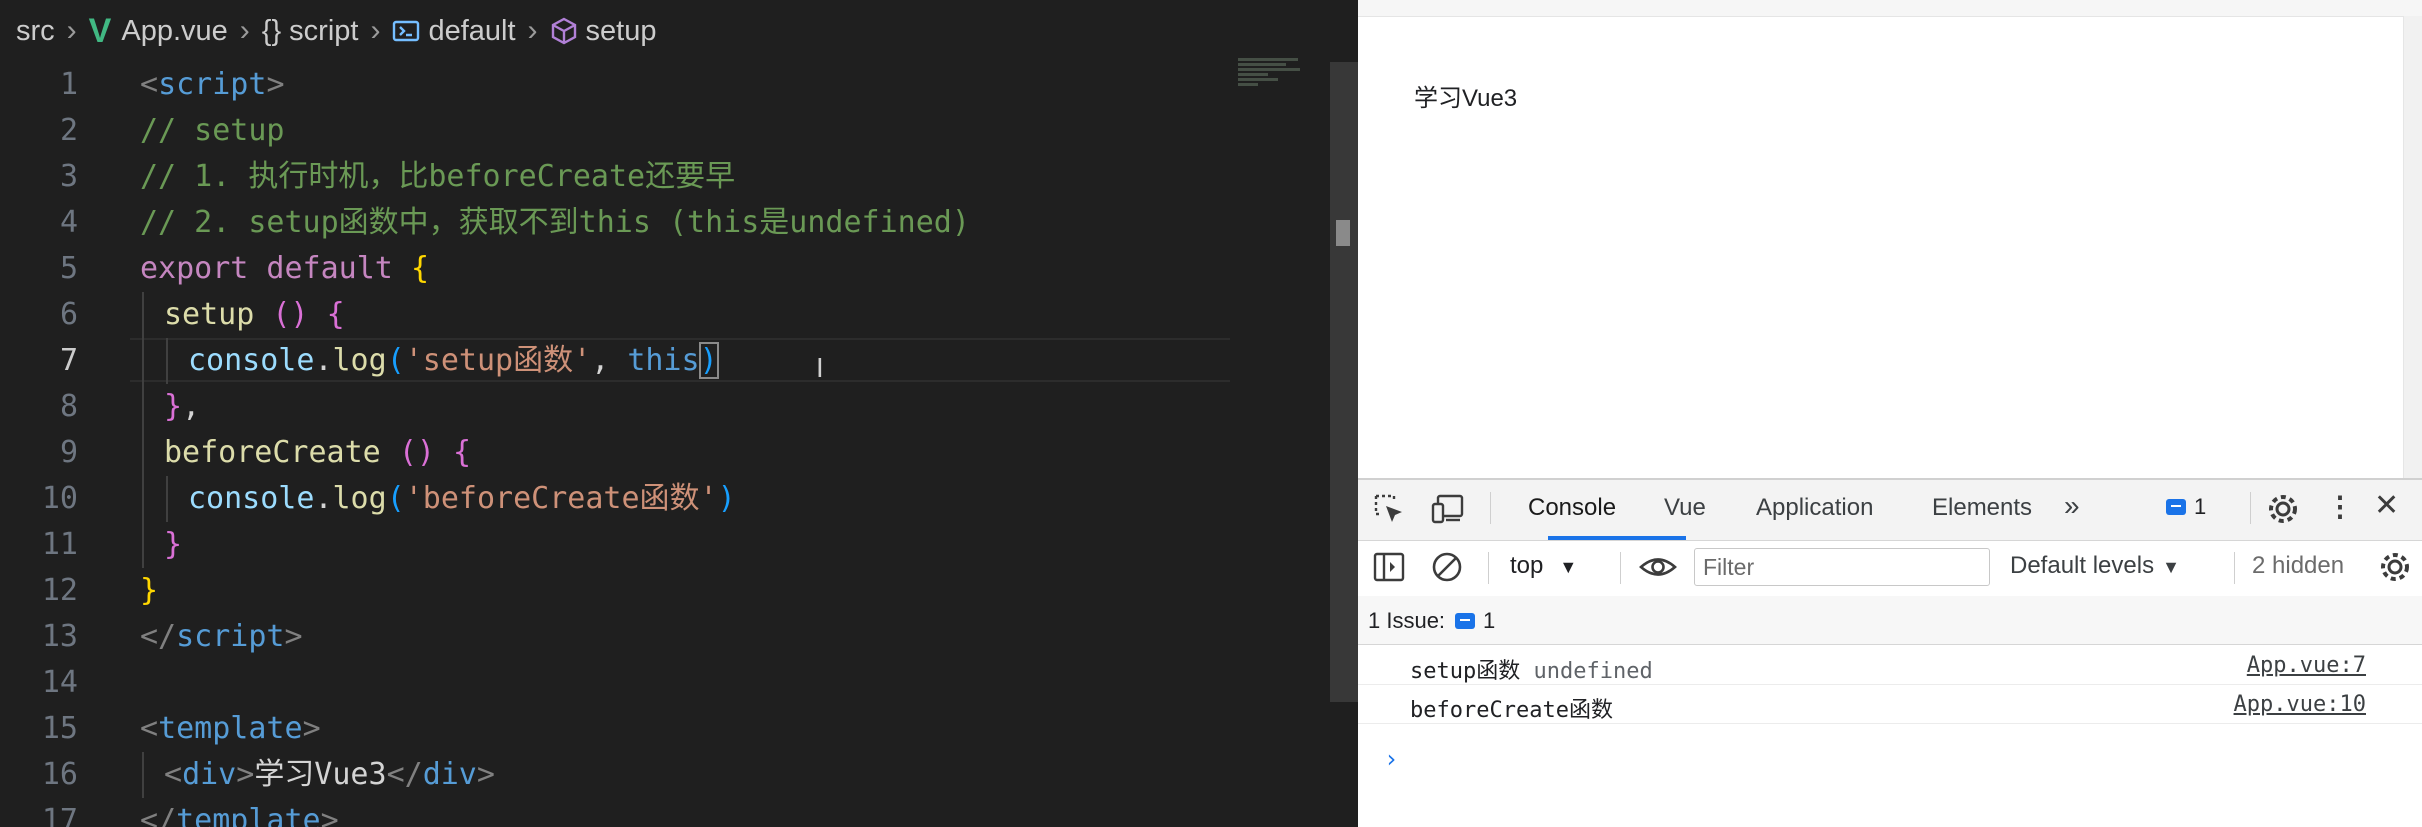 The width and height of the screenshot is (2422, 827). I want to click on tab-application: Application, so click(1814, 508).